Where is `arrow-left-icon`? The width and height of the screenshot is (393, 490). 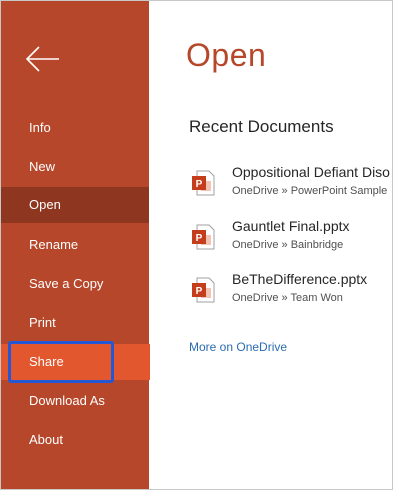
arrow-left-icon is located at coordinates (42, 59).